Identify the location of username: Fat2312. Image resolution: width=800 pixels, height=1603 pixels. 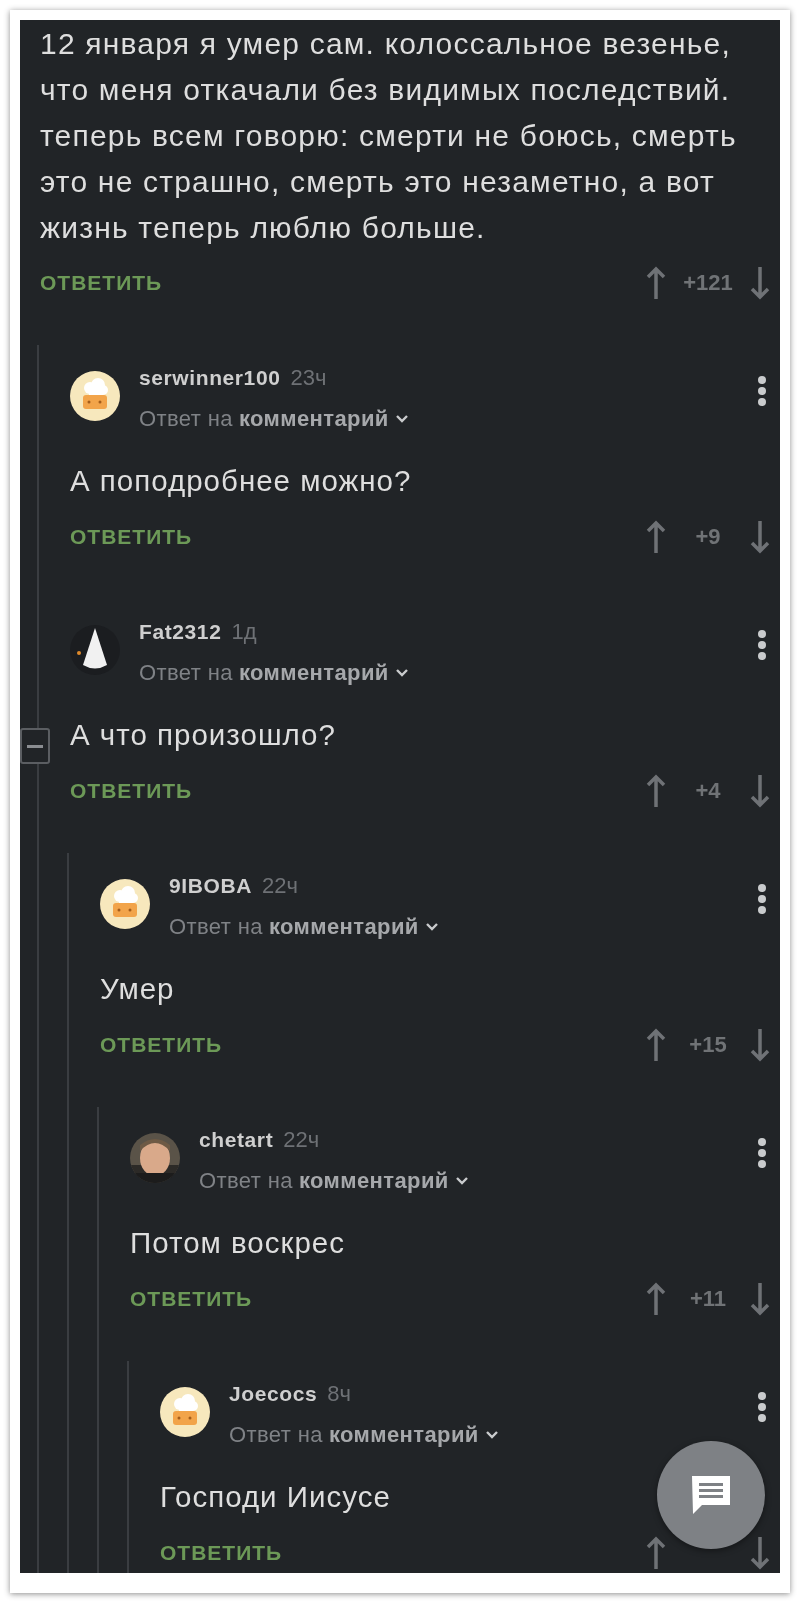
(180, 632).